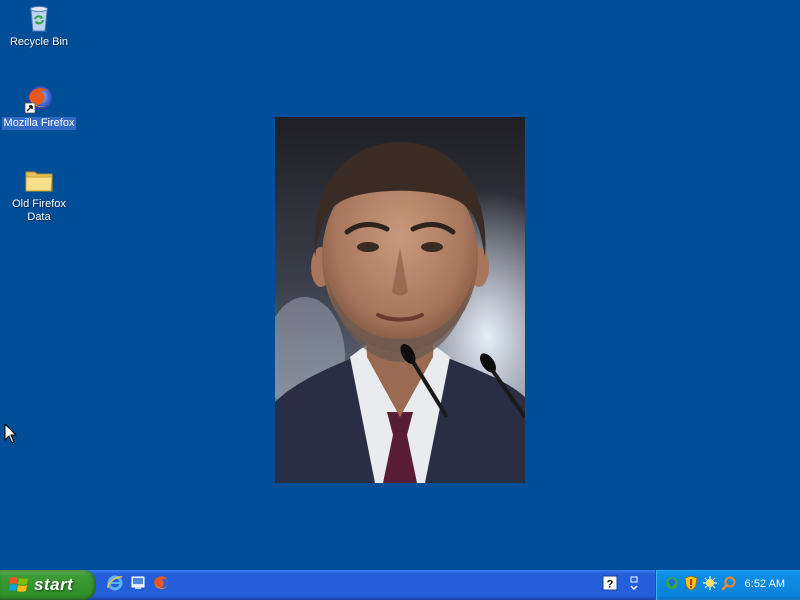 The height and width of the screenshot is (600, 800). What do you see at coordinates (620, 585) in the screenshot?
I see `taskbar-notification-buttons: ?` at bounding box center [620, 585].